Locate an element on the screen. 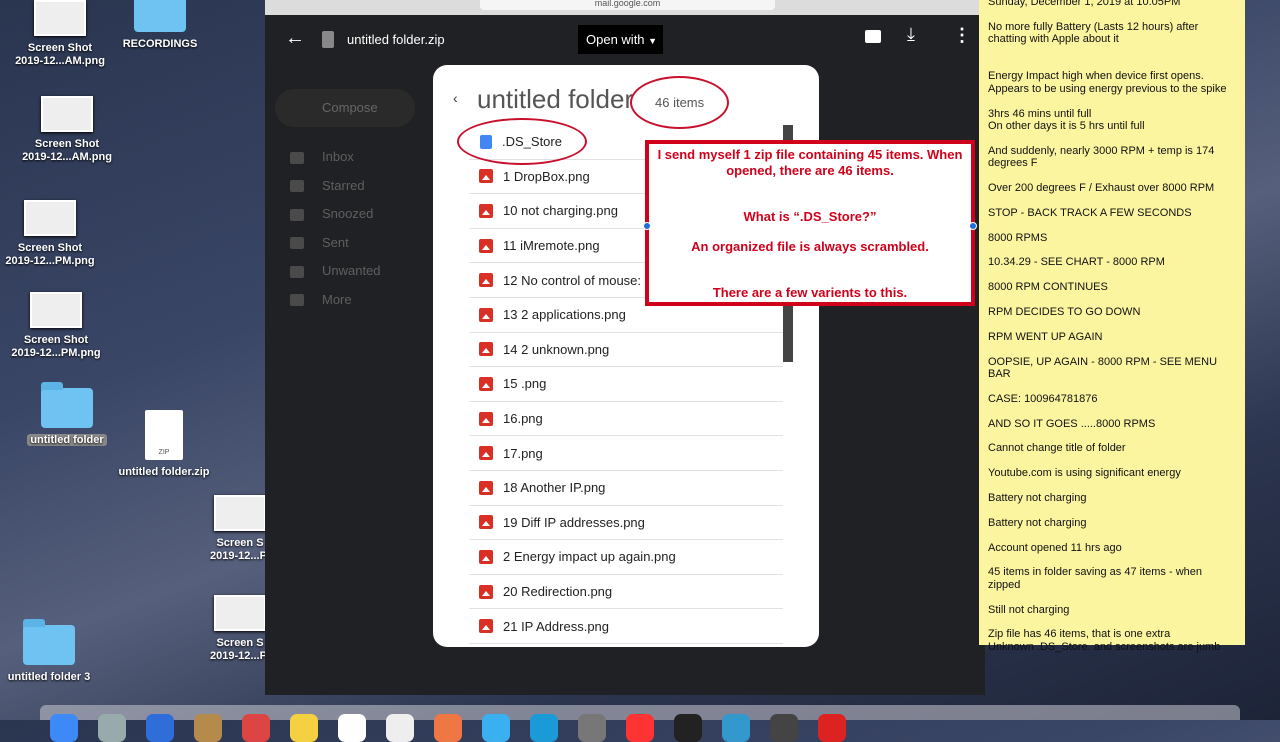 Image resolution: width=1280 pixels, height=742 pixels. file-name: 10 not charging.png is located at coordinates (560, 211).